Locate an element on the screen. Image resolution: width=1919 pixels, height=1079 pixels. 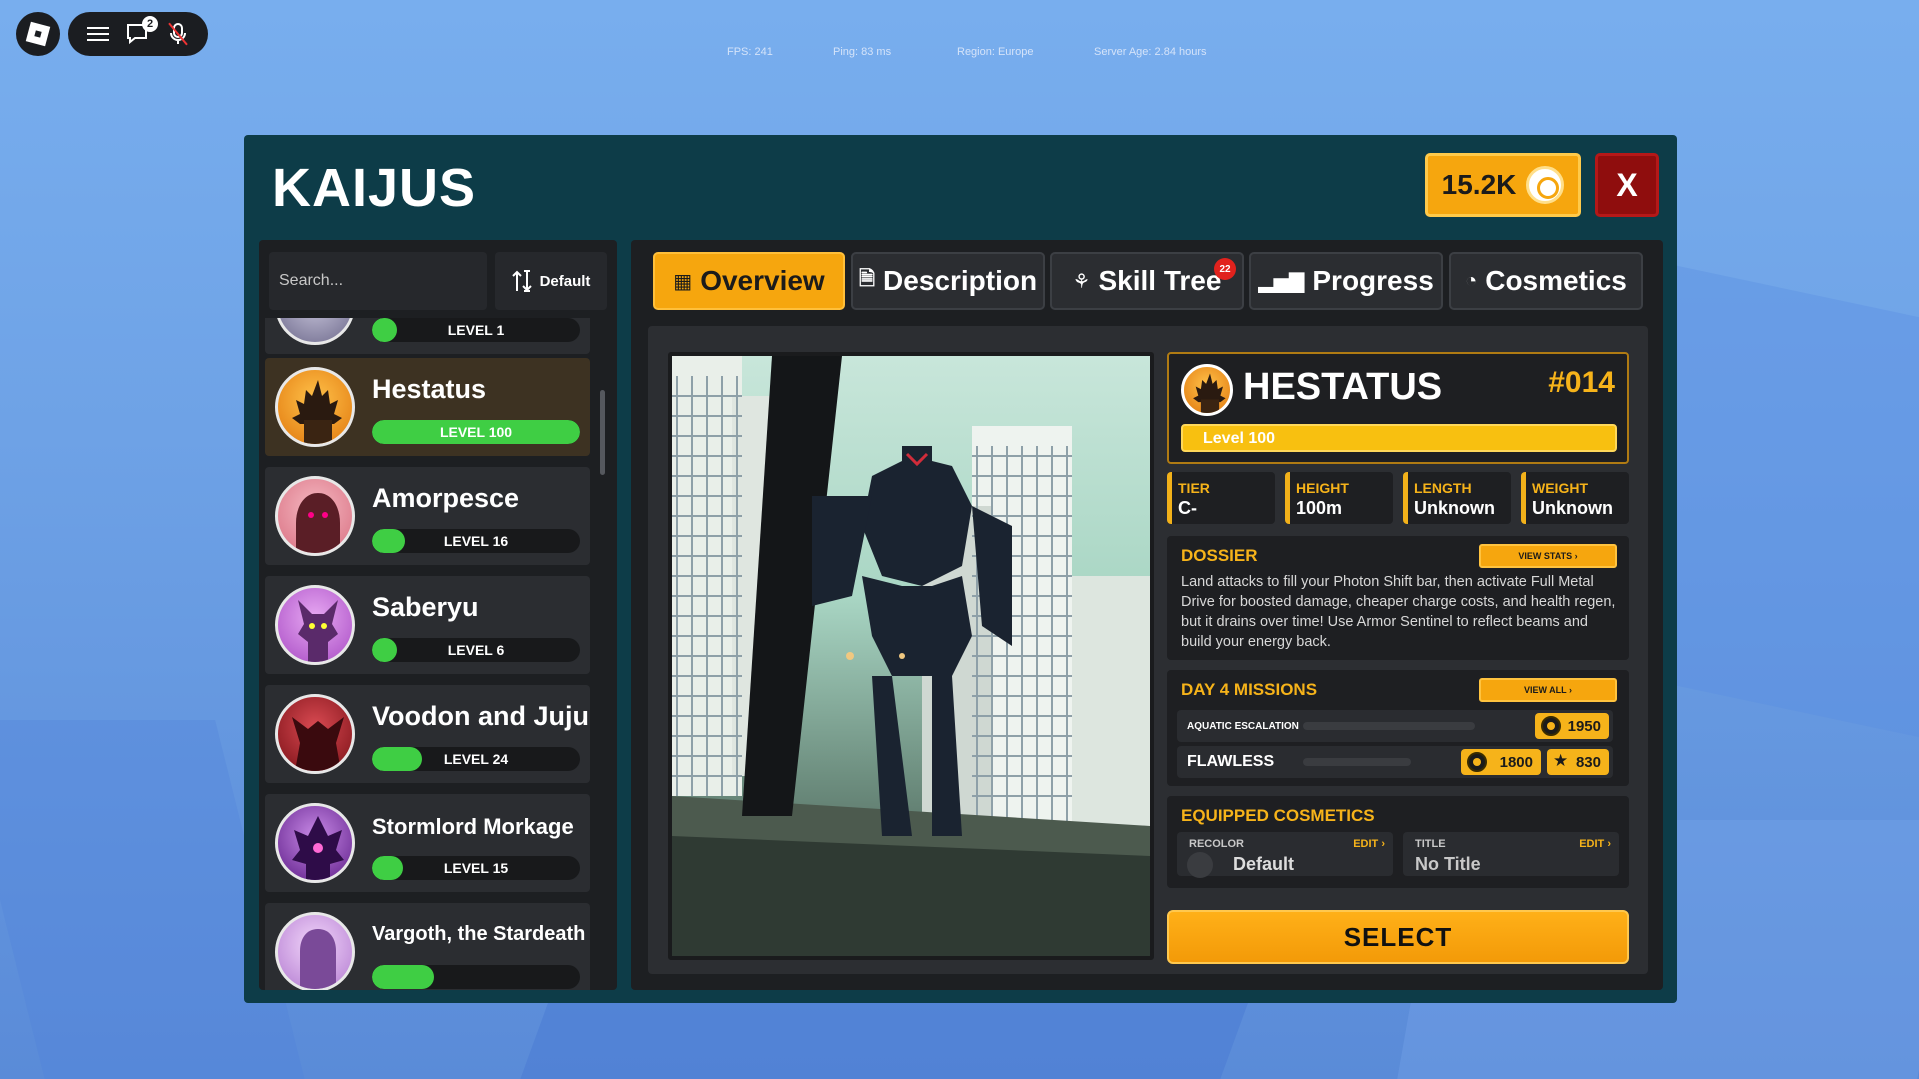
sort-label: Default is located at coordinates (565, 281).